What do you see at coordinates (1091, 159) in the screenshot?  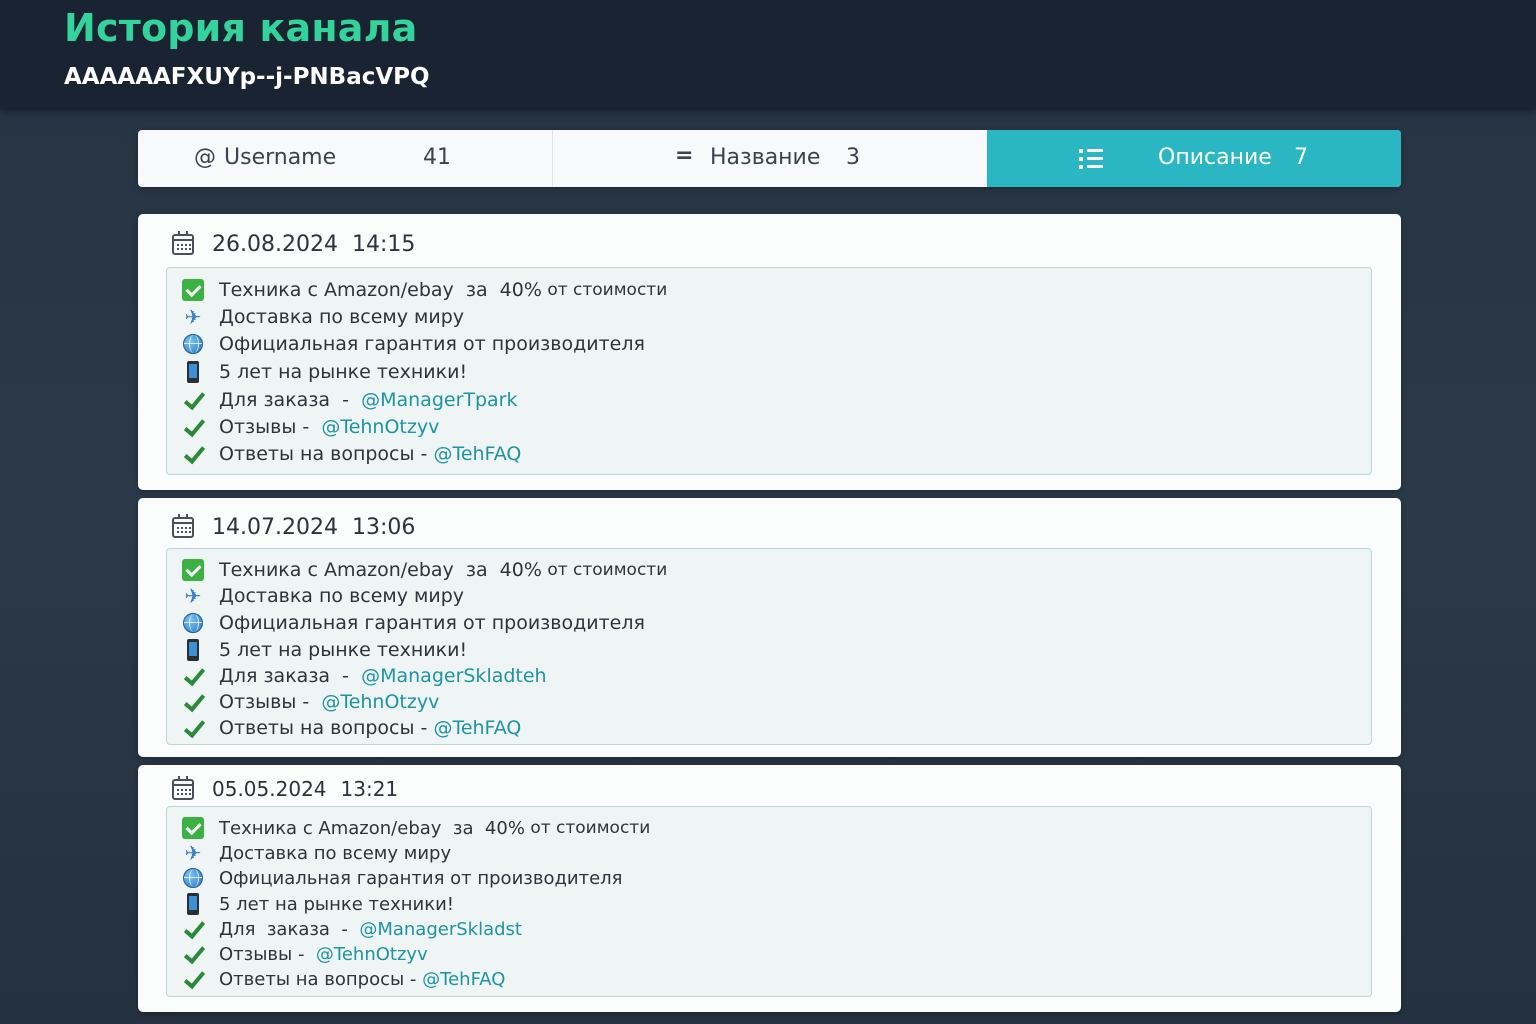 I see `list-icon` at bounding box center [1091, 159].